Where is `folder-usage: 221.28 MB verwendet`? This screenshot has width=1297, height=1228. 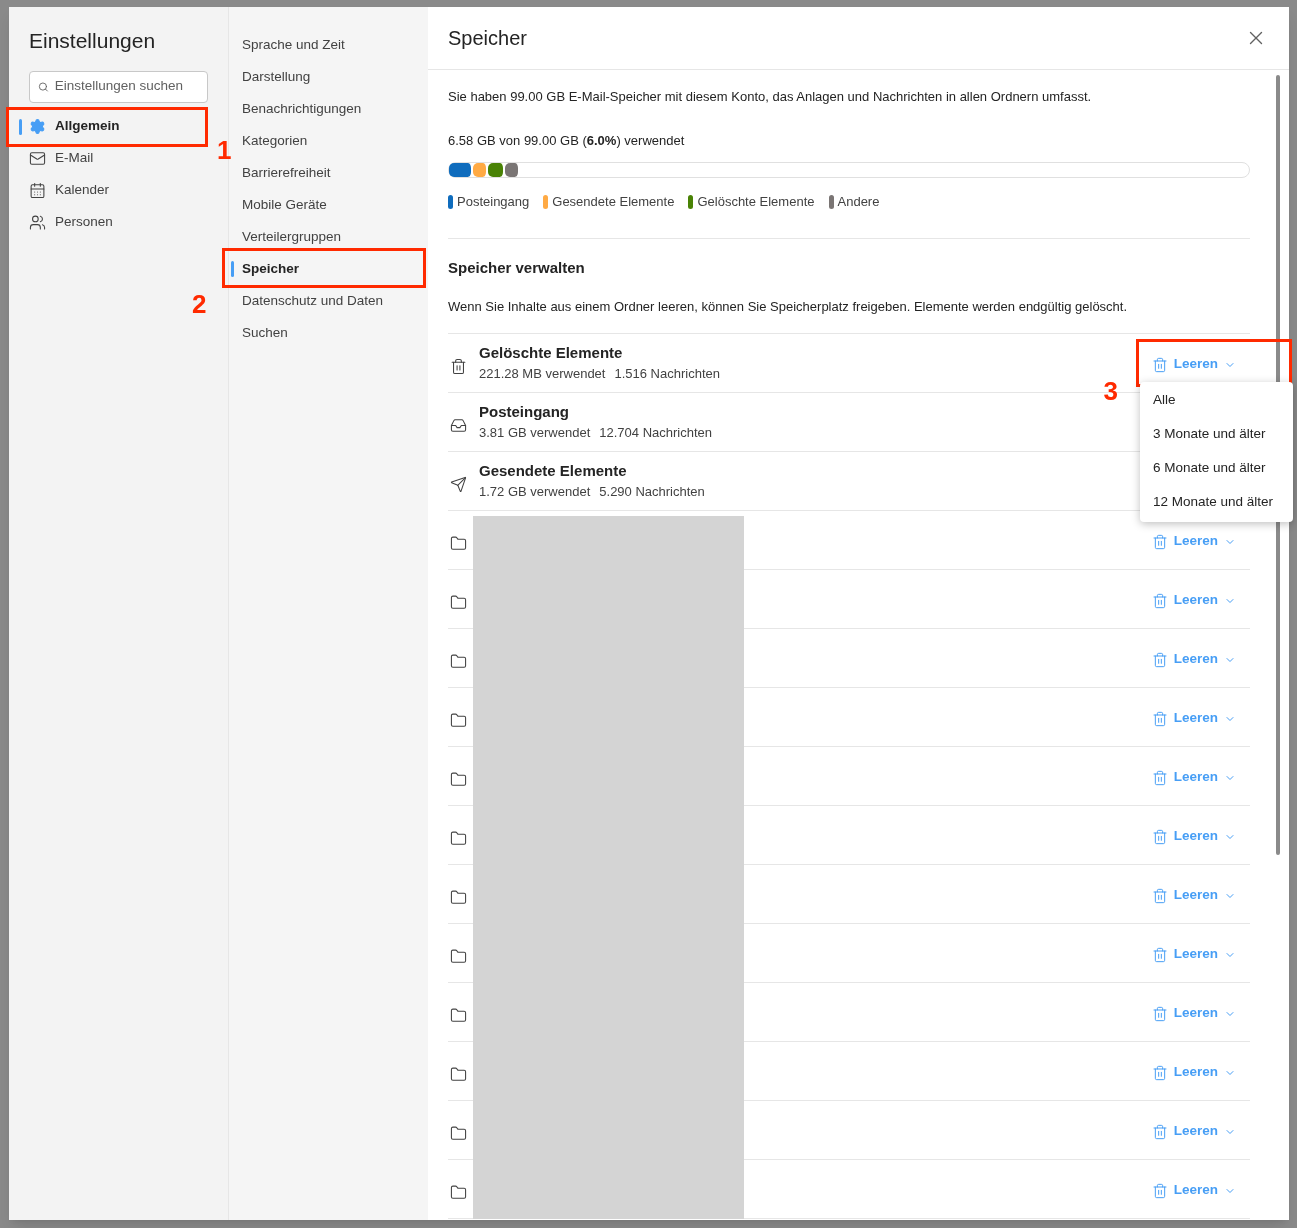 folder-usage: 221.28 MB verwendet is located at coordinates (542, 374).